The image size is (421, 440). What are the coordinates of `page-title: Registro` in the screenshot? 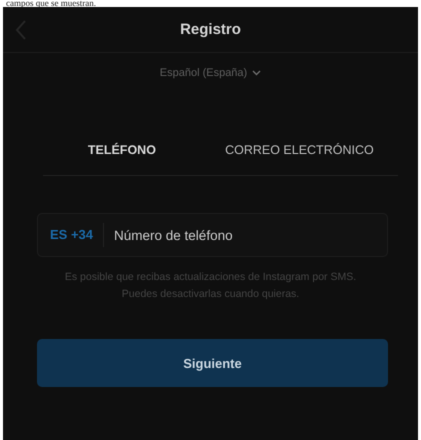 It's located at (210, 29).